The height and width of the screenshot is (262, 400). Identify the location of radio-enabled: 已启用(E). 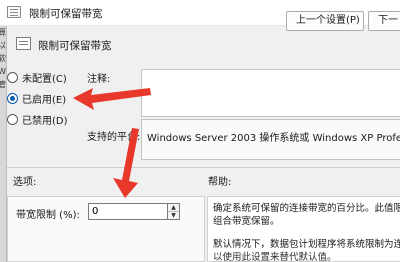
(37, 98).